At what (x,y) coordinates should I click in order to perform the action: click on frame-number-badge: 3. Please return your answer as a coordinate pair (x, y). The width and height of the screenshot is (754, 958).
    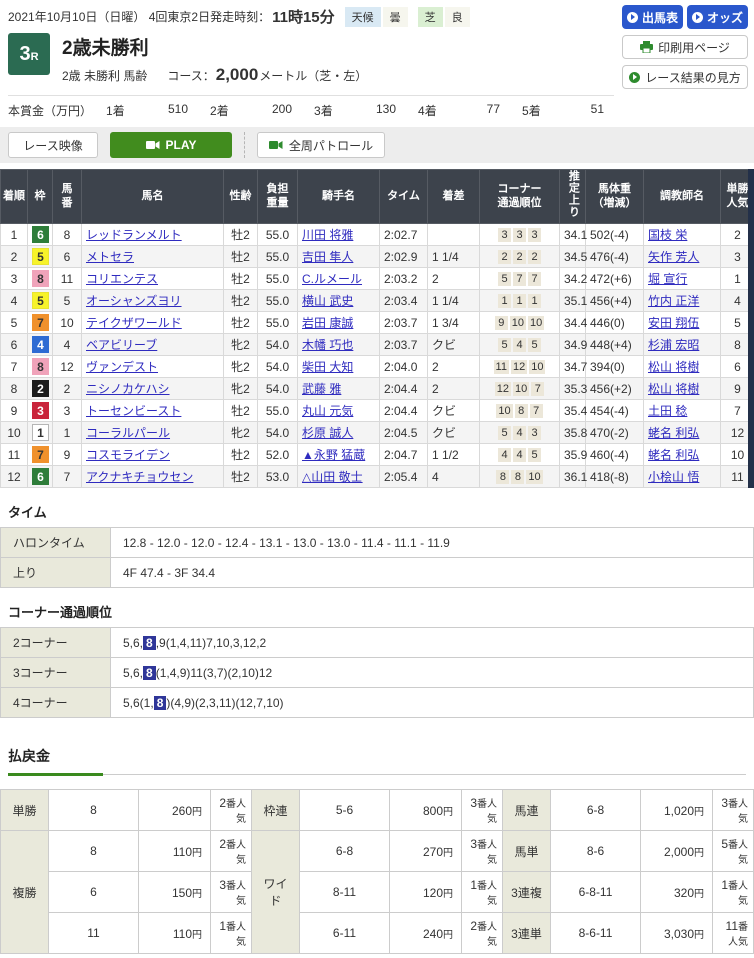
    Looking at the image, I should click on (40, 410).